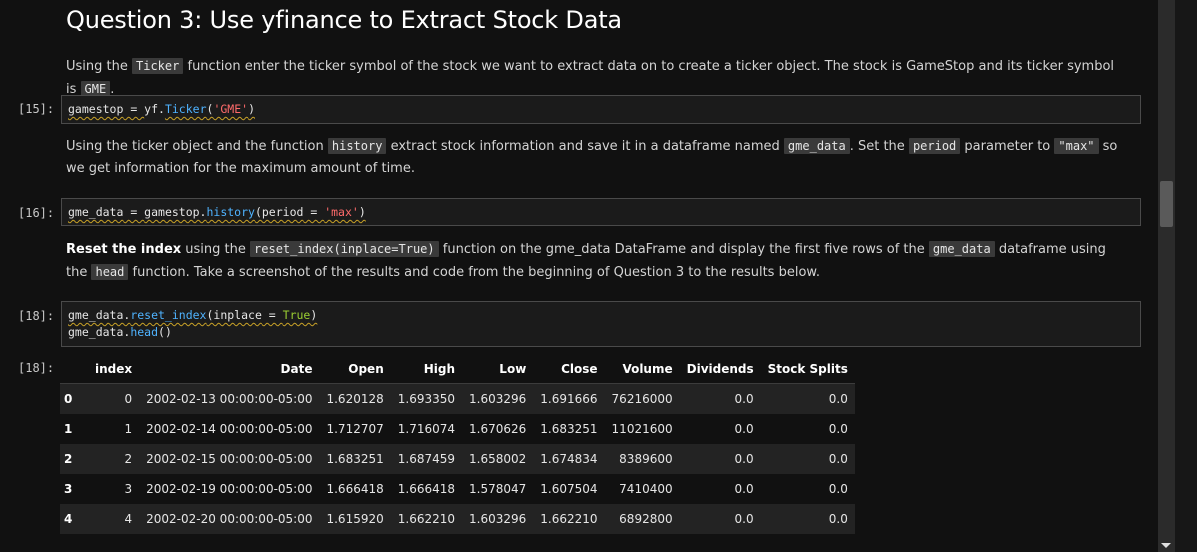 The image size is (1197, 552). What do you see at coordinates (96, 109) in the screenshot?
I see `code-token: gamestop` at bounding box center [96, 109].